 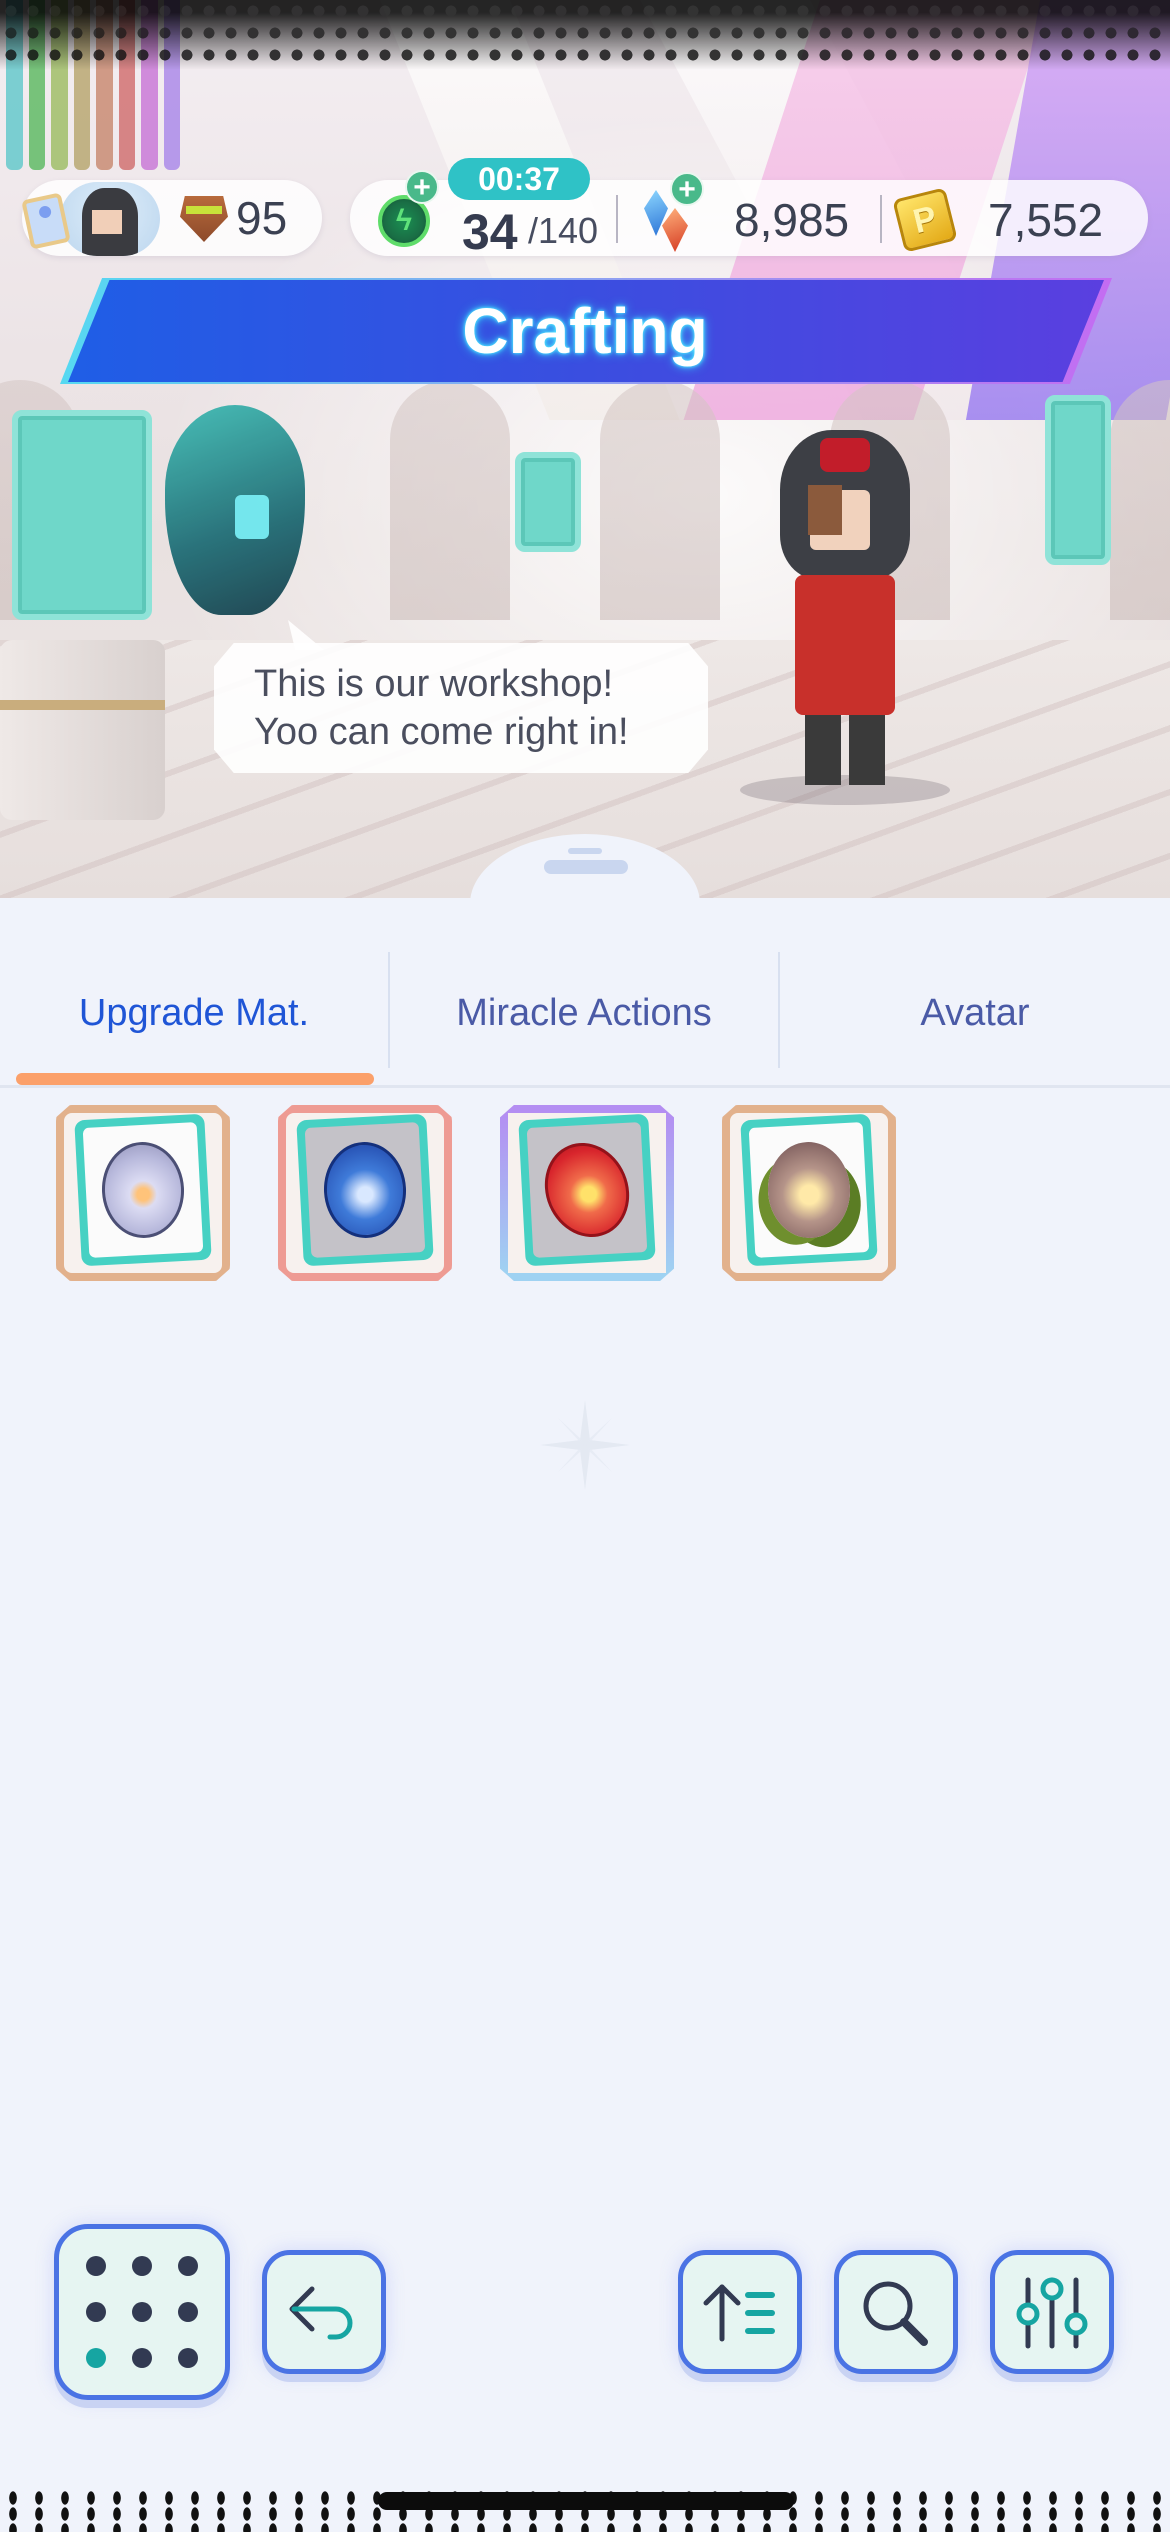 I want to click on search-button, so click(x=896, y=2312).